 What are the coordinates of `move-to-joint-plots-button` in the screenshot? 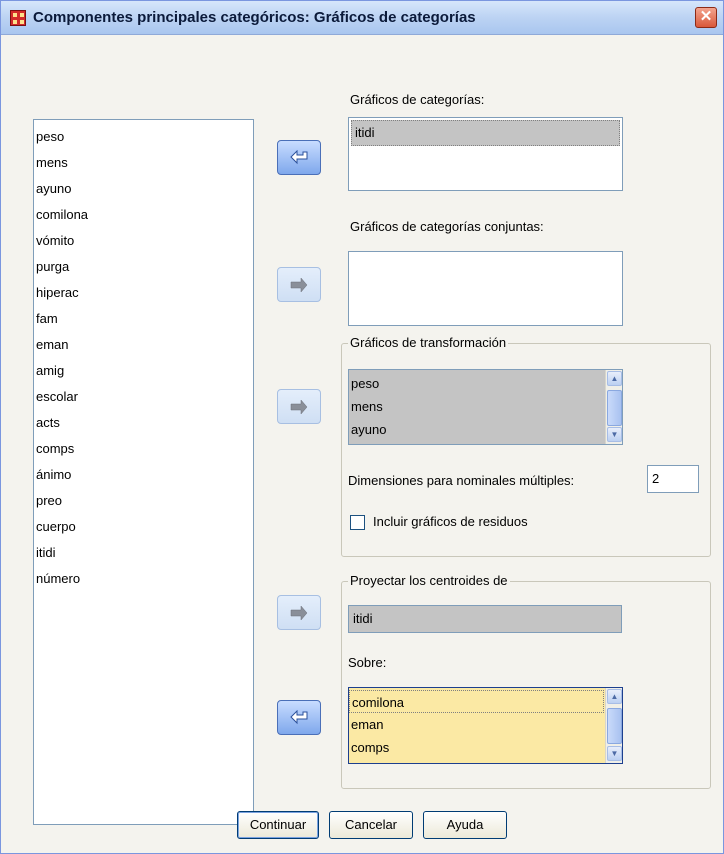 It's located at (299, 284).